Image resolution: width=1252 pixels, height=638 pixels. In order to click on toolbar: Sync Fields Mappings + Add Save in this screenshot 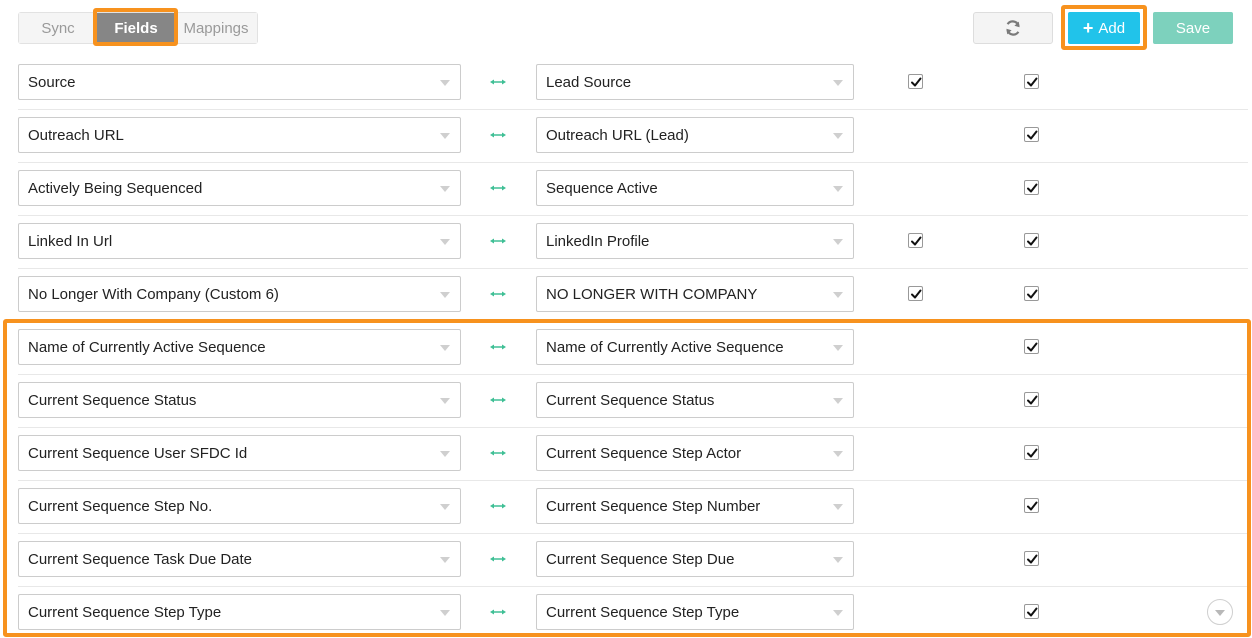, I will do `click(626, 28)`.